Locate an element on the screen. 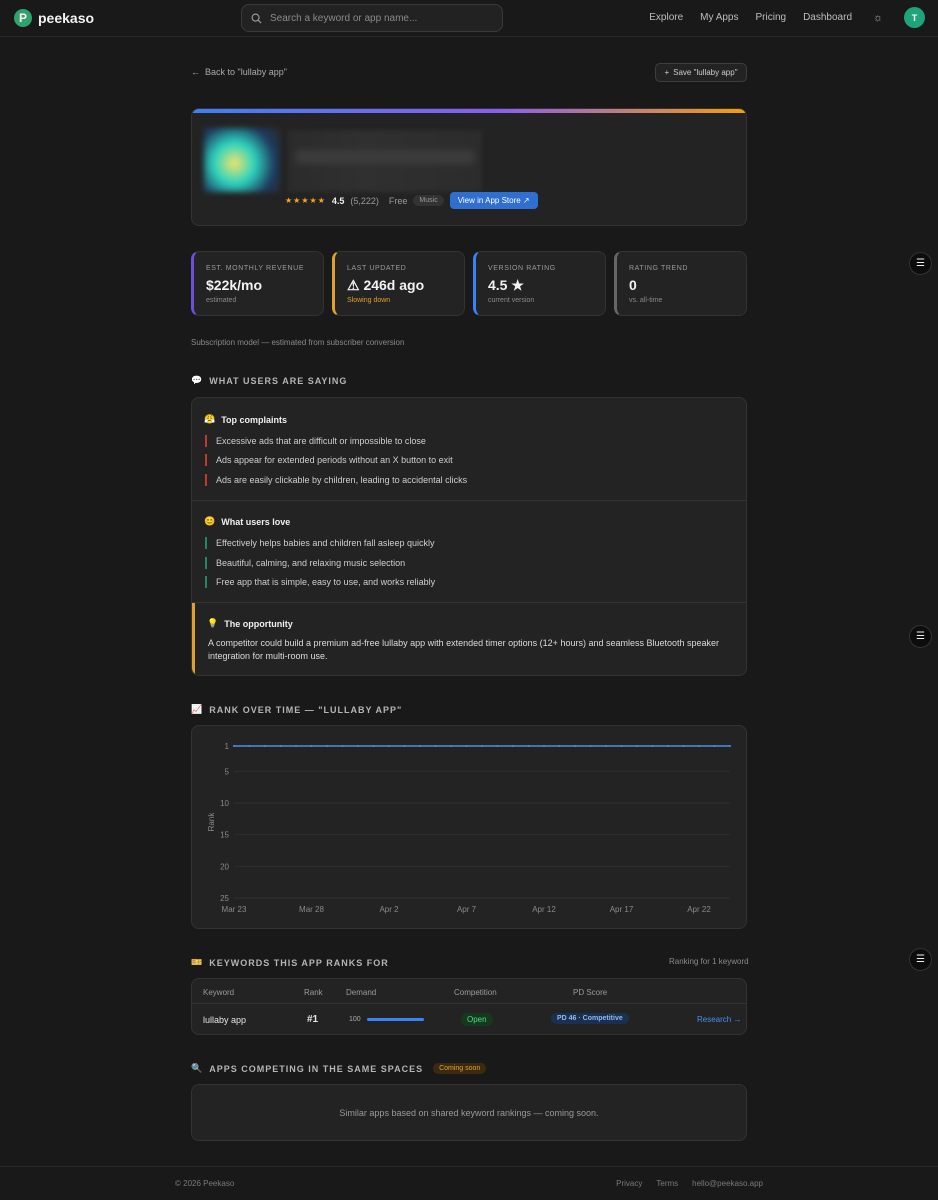 This screenshot has height=1200, width=938. stat-sub: current version is located at coordinates (511, 300).